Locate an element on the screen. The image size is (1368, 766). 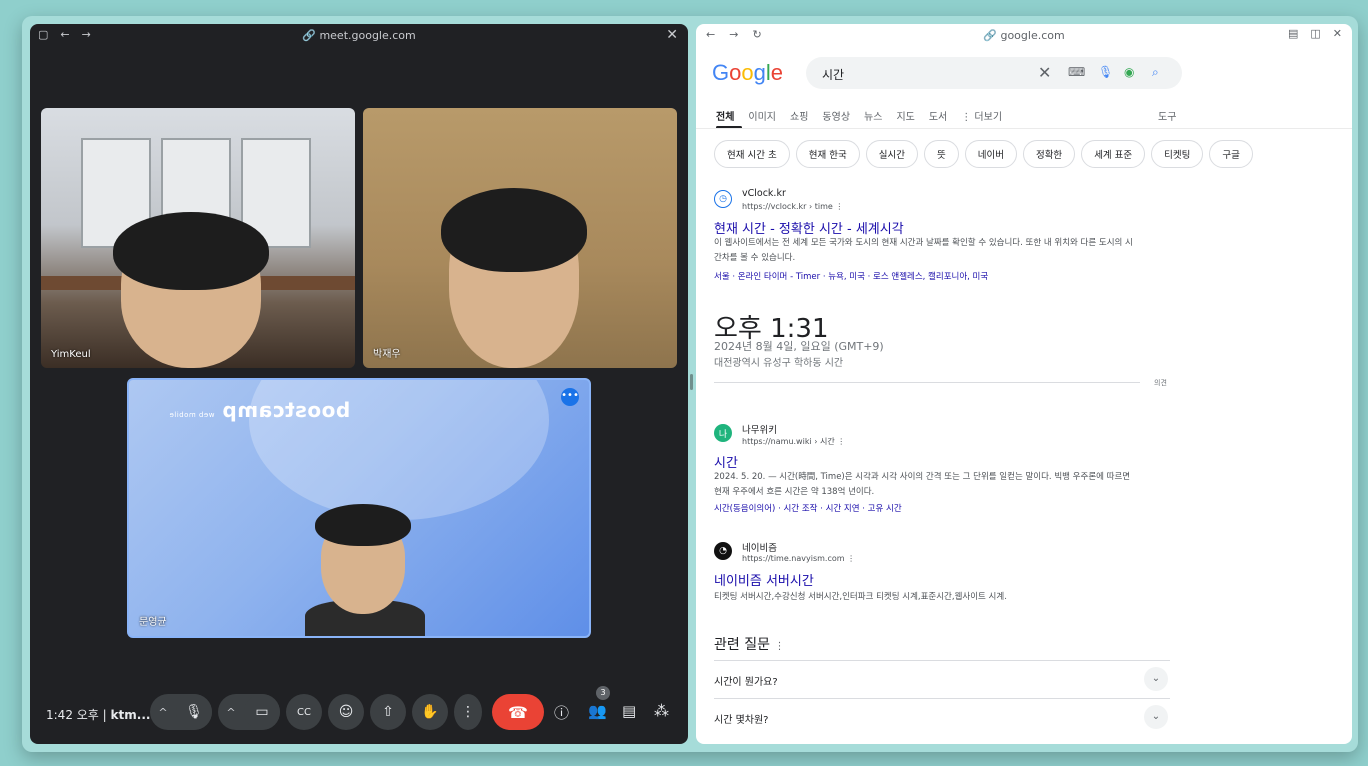
clear-search-icon: ✕ is located at coordinates (1044, 72).